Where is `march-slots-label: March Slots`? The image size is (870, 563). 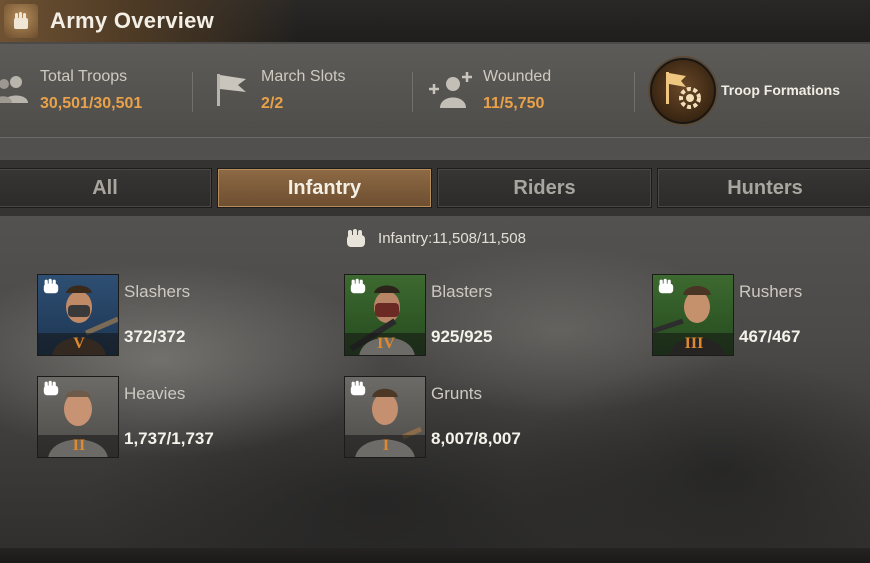 march-slots-label: March Slots is located at coordinates (303, 76).